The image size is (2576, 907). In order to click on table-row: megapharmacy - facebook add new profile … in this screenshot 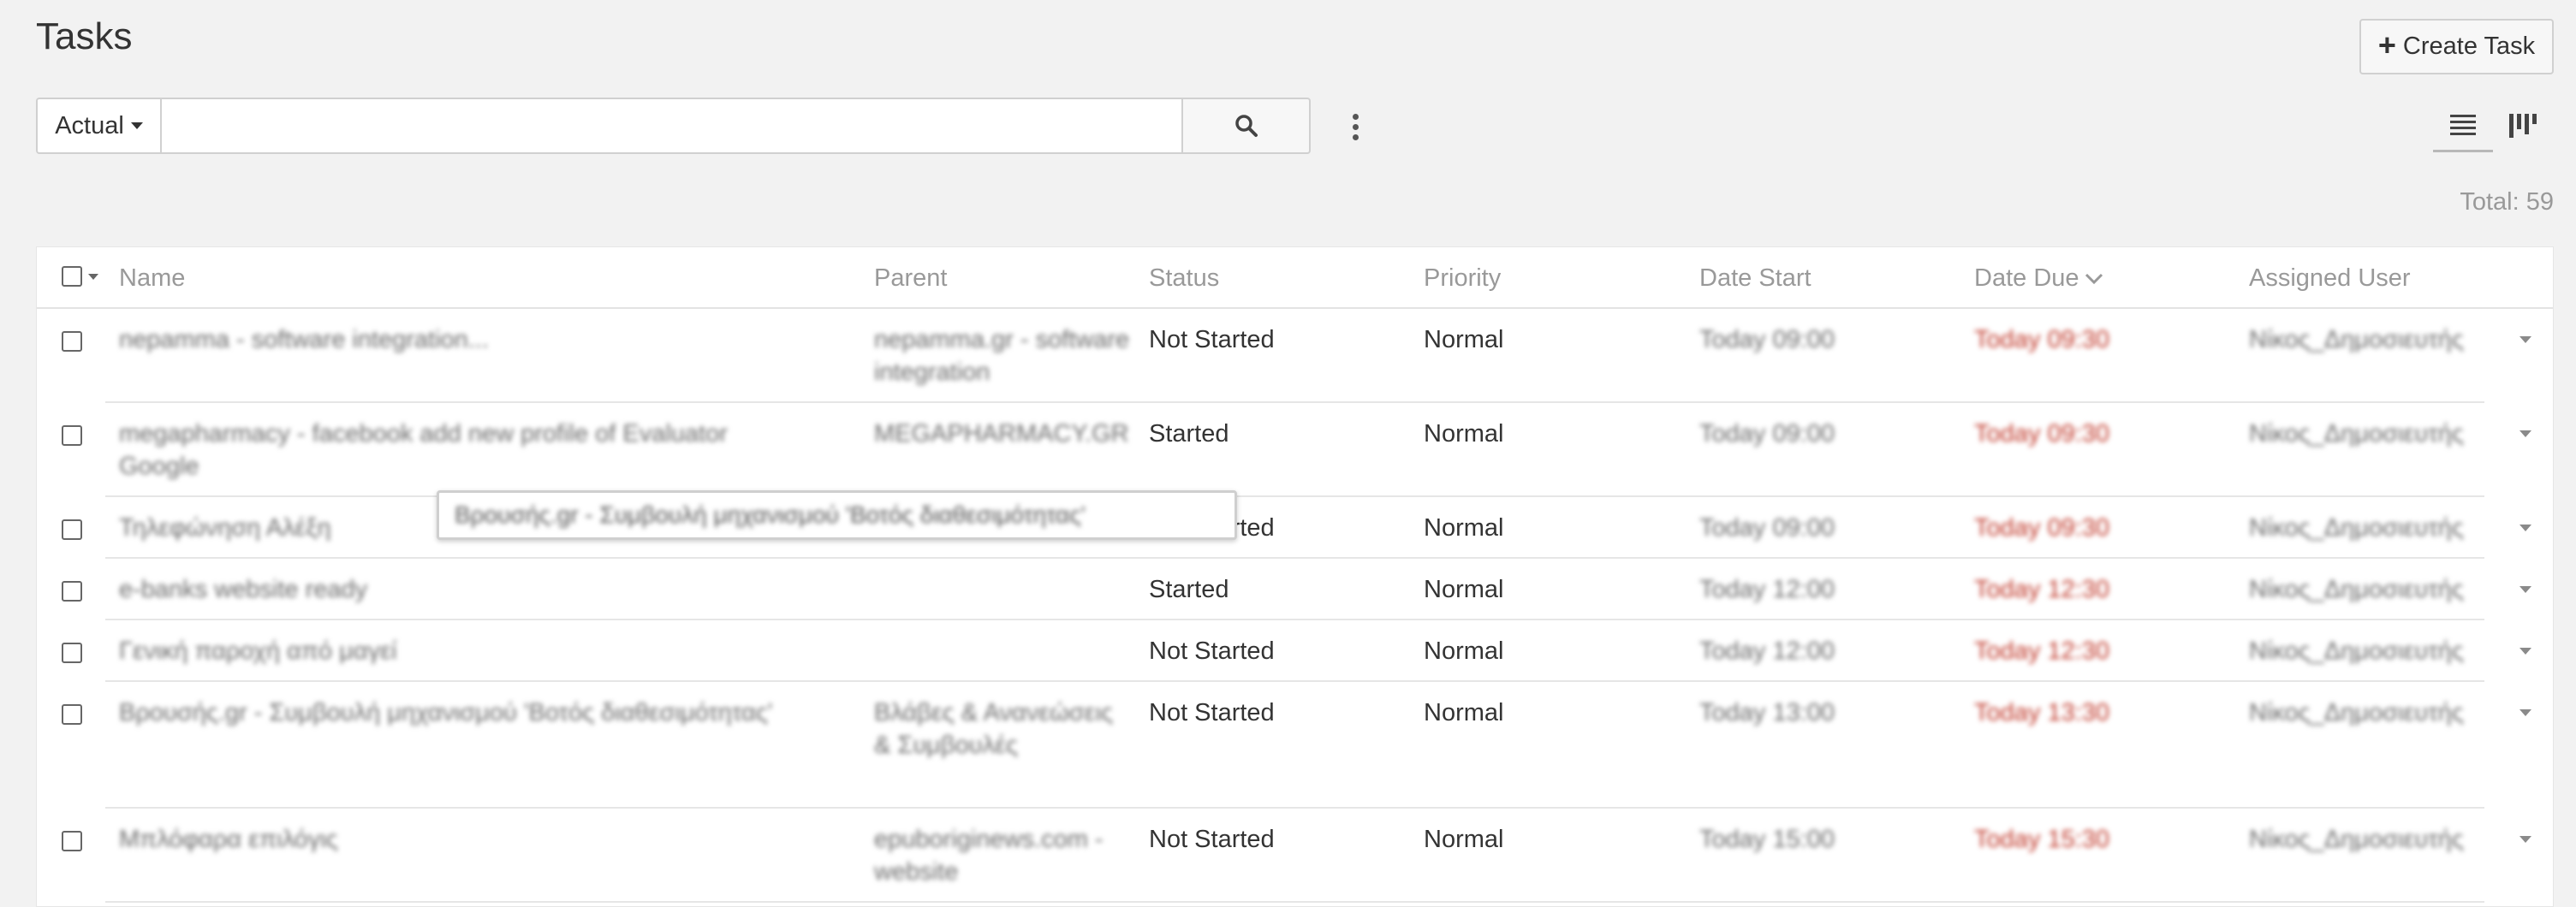, I will do `click(1295, 450)`.